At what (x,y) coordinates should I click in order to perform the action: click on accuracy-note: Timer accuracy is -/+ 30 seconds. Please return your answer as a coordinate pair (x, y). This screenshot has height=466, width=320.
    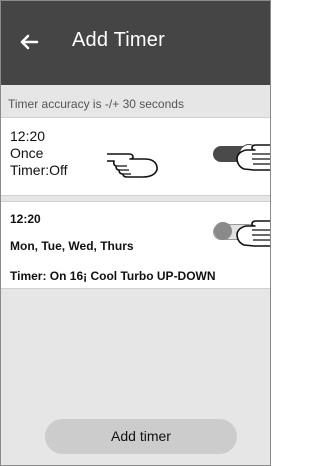
    Looking at the image, I should click on (96, 104).